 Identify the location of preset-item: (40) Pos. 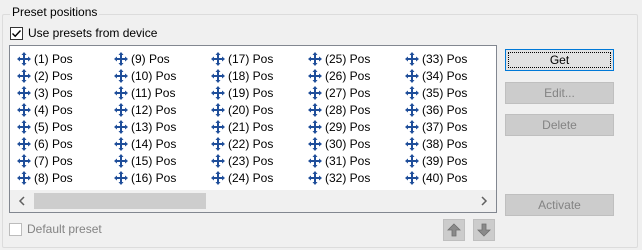
(435, 177).